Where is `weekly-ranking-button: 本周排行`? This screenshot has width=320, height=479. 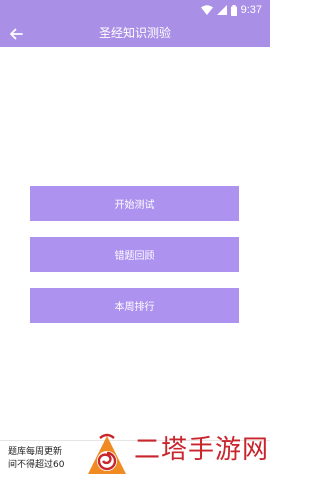
weekly-ranking-button: 本周排行 is located at coordinates (134, 305).